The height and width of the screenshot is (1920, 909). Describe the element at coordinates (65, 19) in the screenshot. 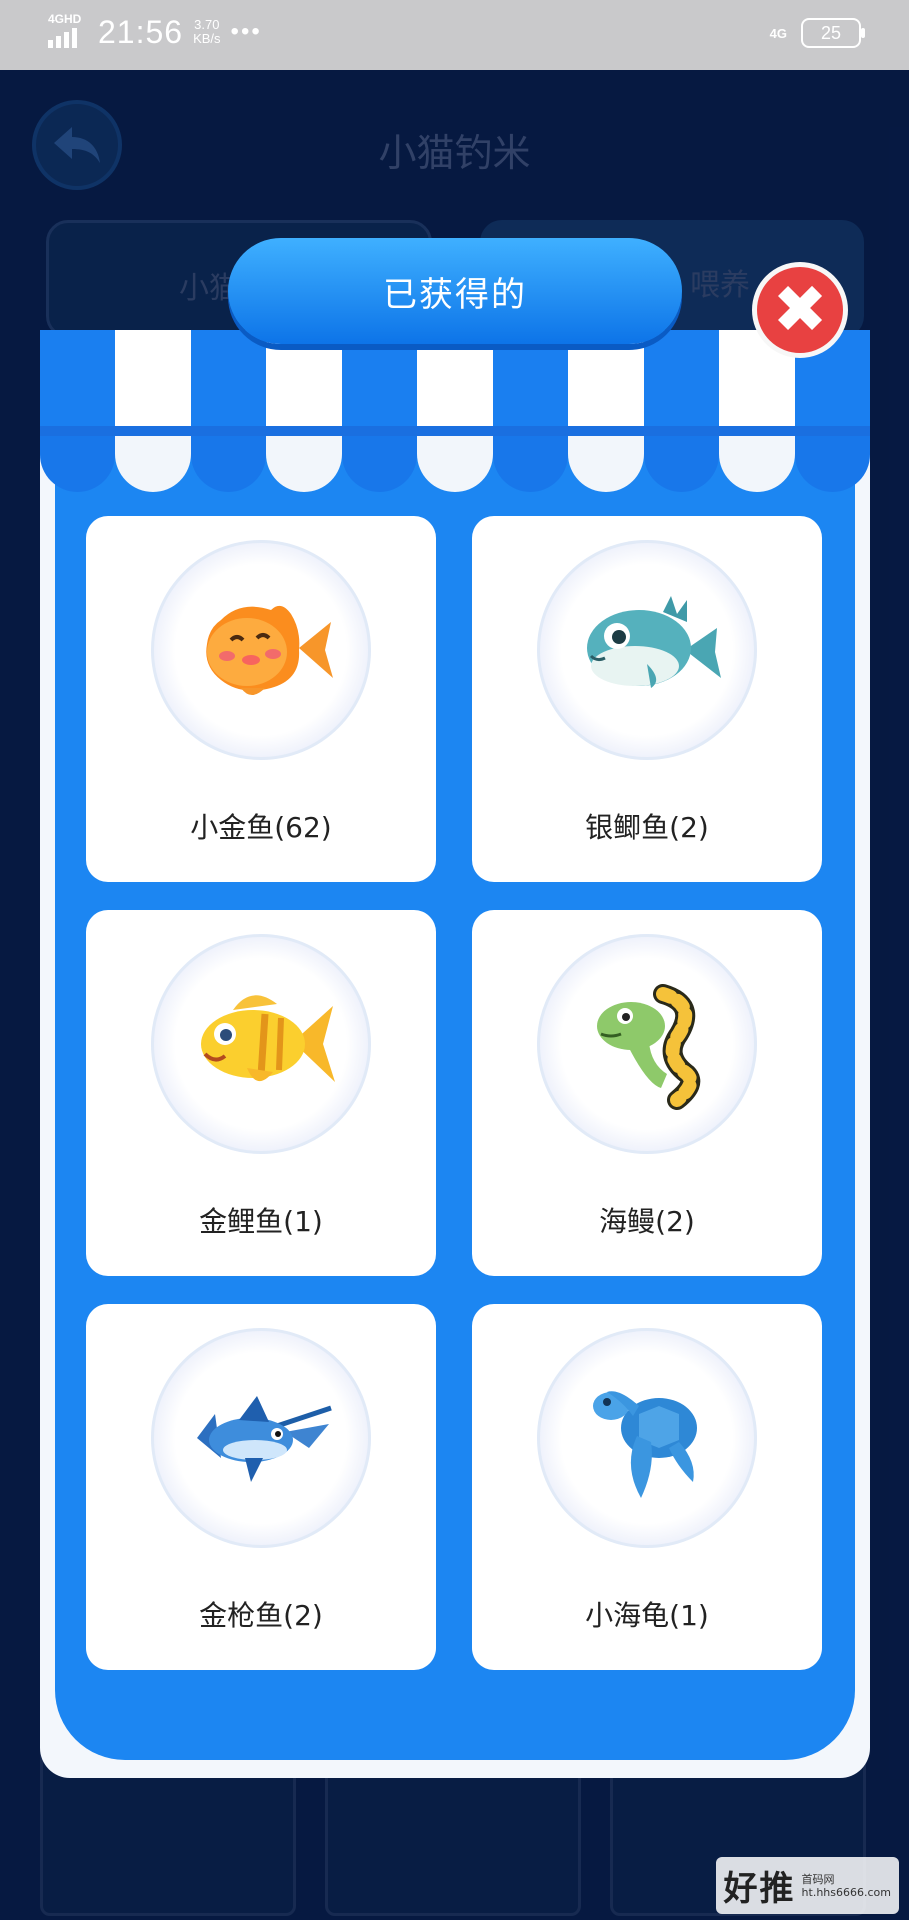

I see `network-label: 4GHD` at that location.